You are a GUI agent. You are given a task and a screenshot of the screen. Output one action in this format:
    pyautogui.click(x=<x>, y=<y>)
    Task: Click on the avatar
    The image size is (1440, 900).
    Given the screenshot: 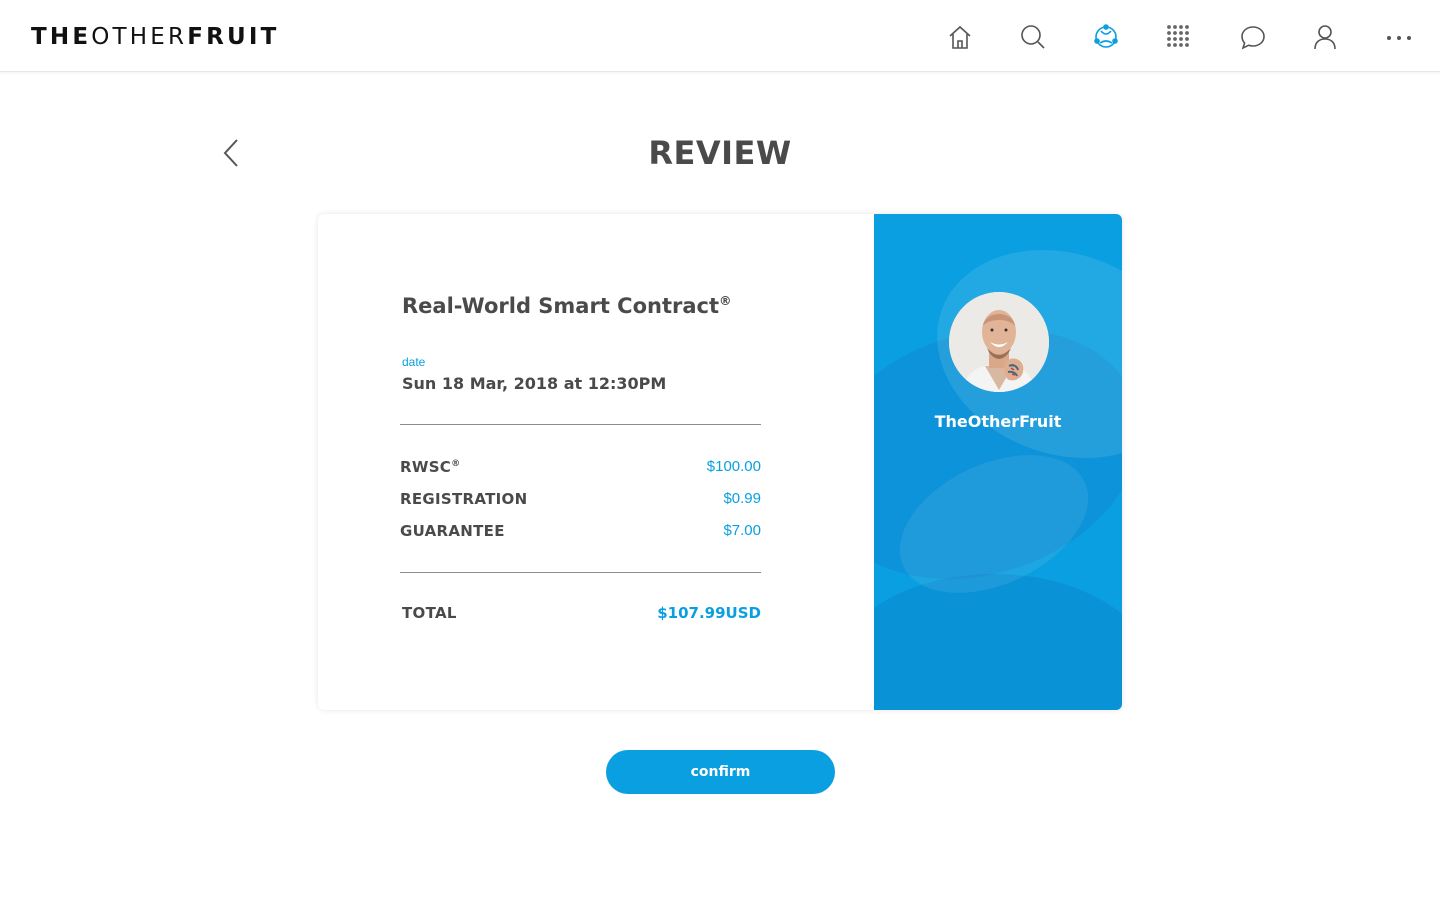 What is the action you would take?
    pyautogui.click(x=999, y=342)
    